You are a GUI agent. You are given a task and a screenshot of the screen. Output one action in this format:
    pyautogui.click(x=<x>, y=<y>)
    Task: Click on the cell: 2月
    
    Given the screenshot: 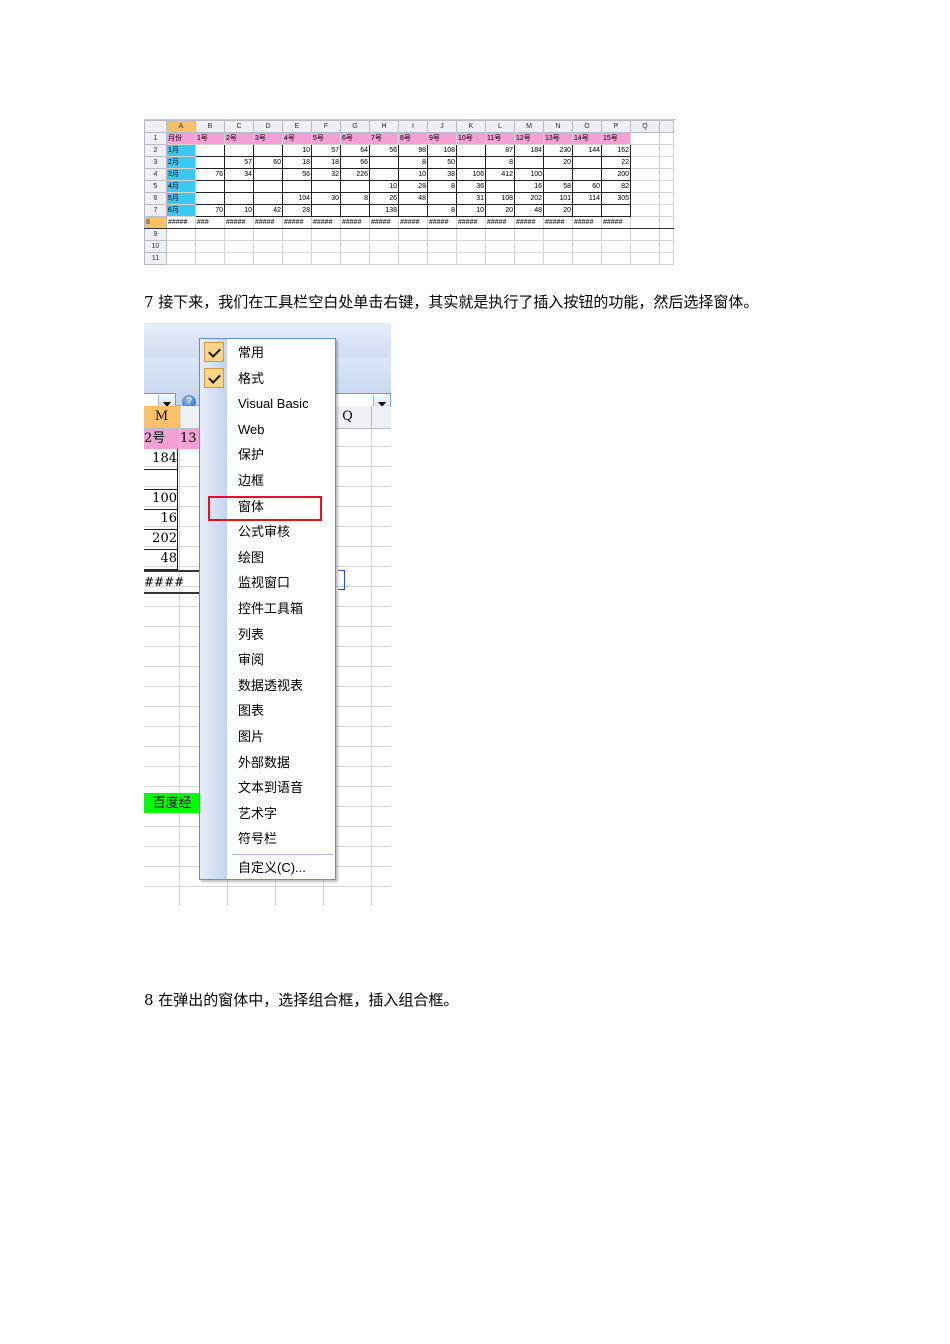 What is the action you would take?
    pyautogui.click(x=181, y=162)
    